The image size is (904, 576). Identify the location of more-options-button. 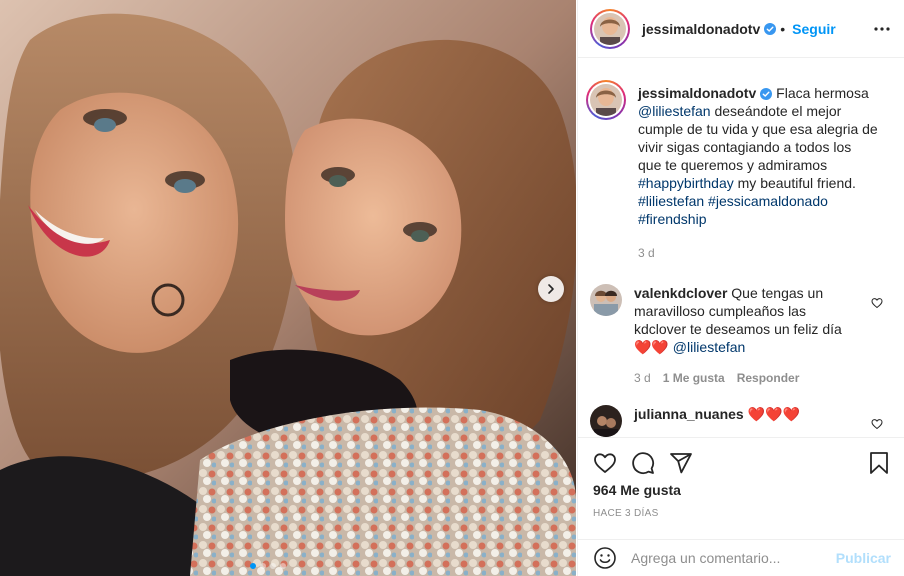
(882, 28).